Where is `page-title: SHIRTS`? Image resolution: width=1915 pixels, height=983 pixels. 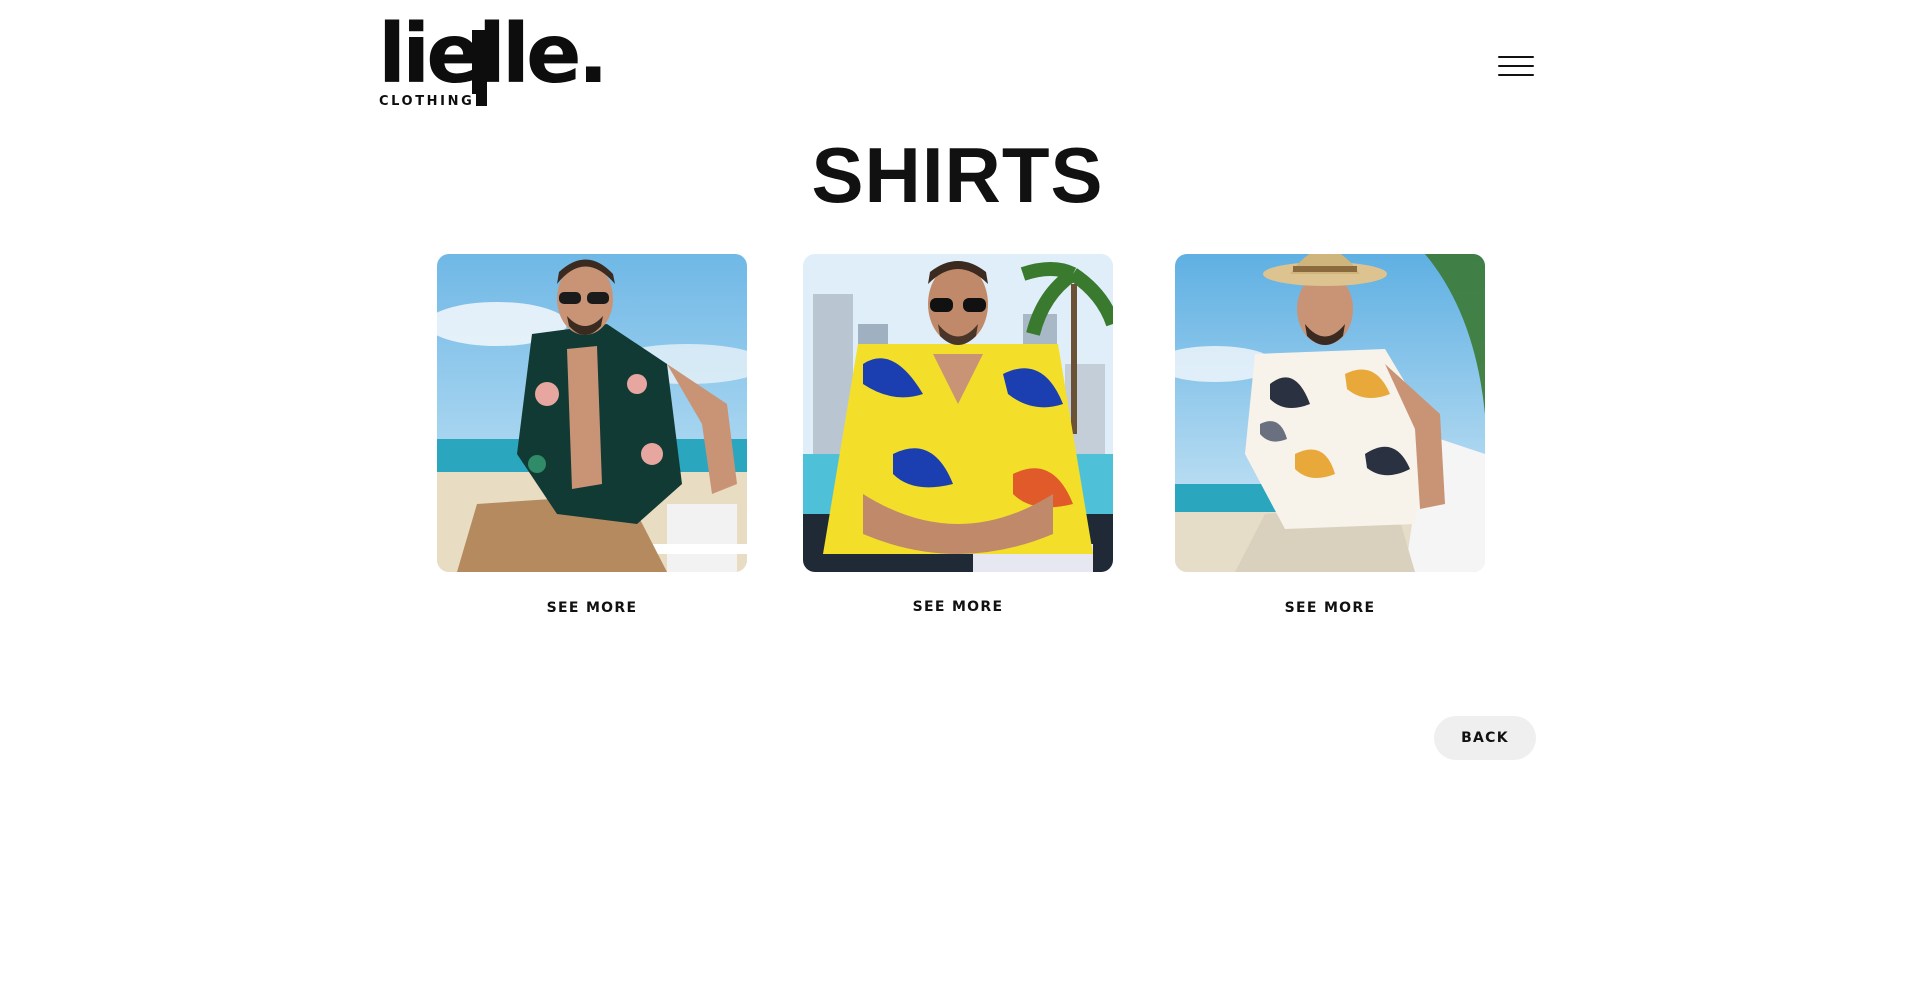 page-title: SHIRTS is located at coordinates (957, 175).